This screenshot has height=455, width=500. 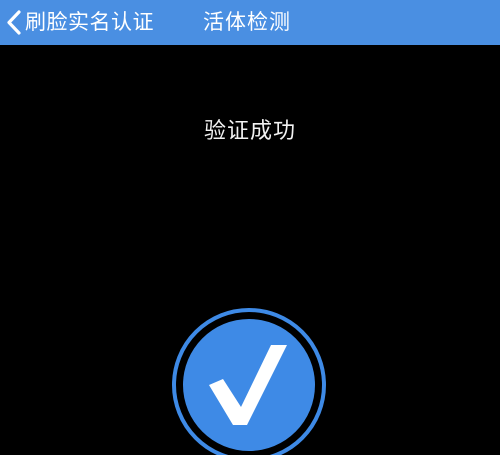 I want to click on checkmark-icon, so click(x=249, y=381).